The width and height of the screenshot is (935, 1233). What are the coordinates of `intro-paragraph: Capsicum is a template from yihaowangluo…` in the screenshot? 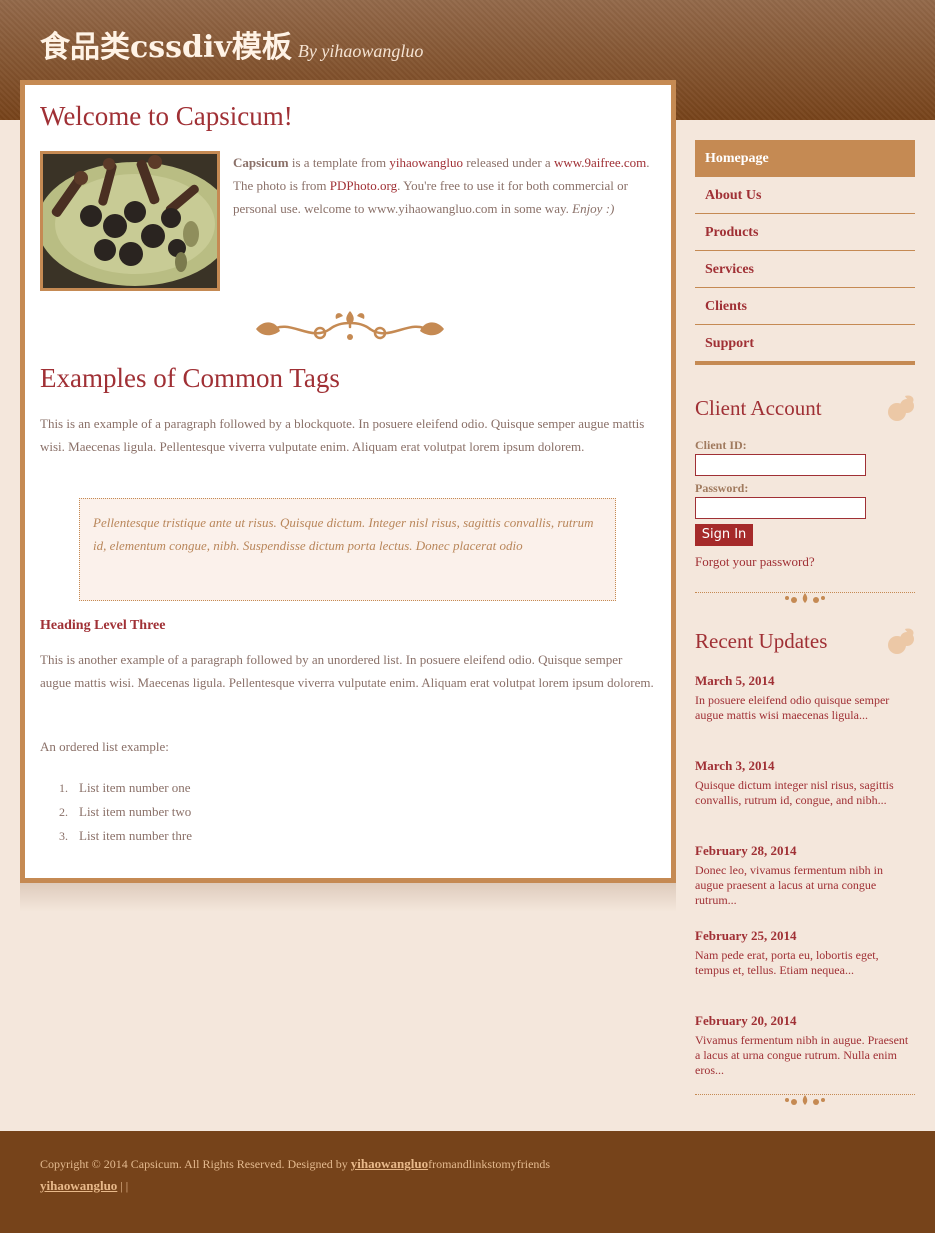 It's located at (445, 185).